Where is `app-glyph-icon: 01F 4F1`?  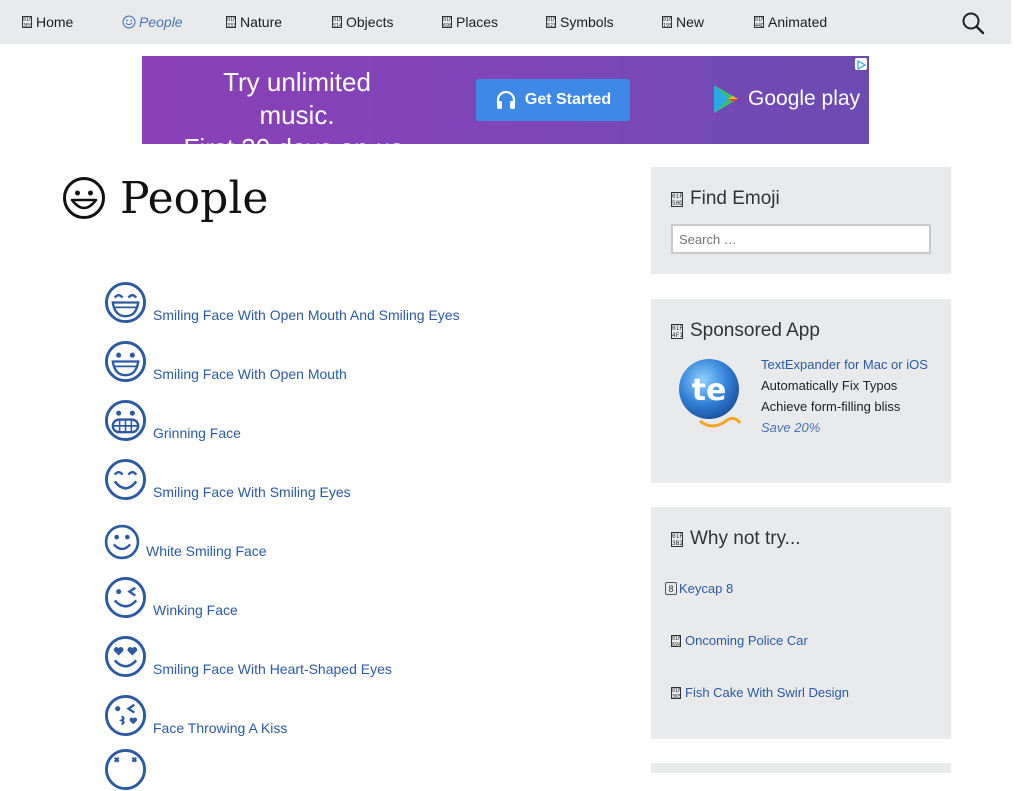 app-glyph-icon: 01F 4F1 is located at coordinates (677, 331).